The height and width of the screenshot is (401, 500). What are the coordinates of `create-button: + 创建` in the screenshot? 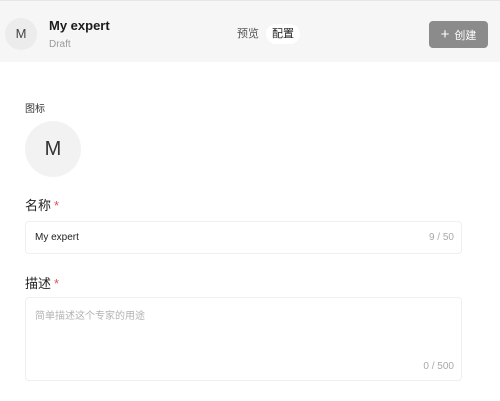 It's located at (458, 34).